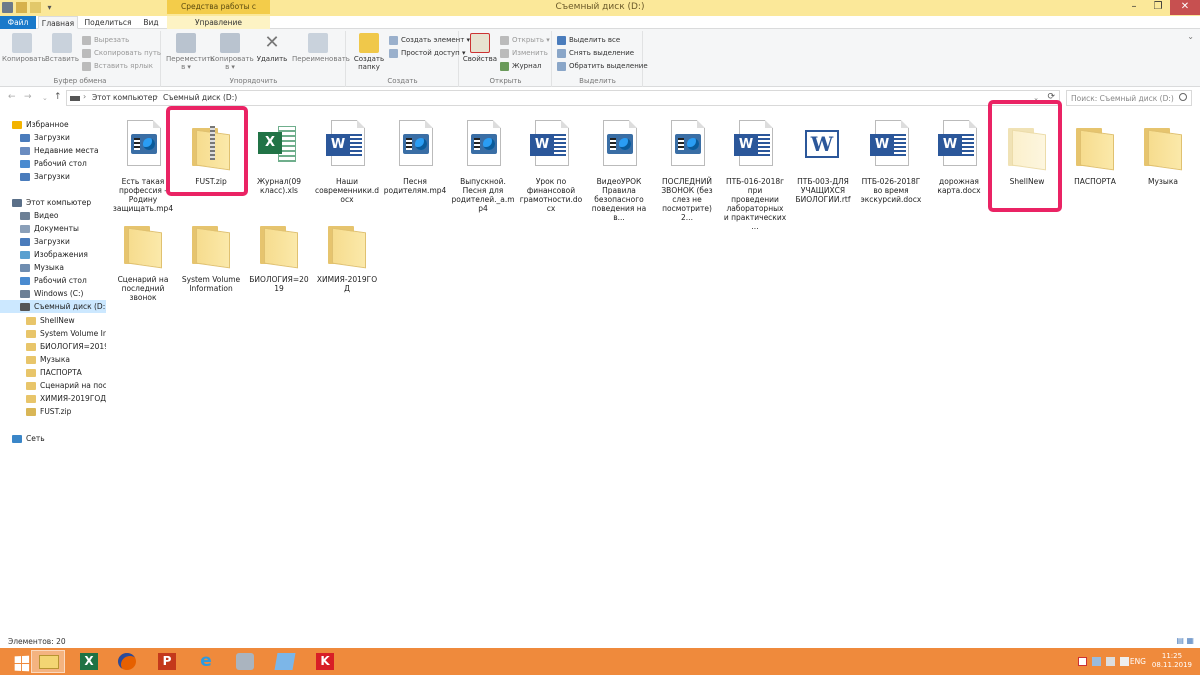 The width and height of the screenshot is (1200, 675). I want to click on device-icon, so click(1096, 661).